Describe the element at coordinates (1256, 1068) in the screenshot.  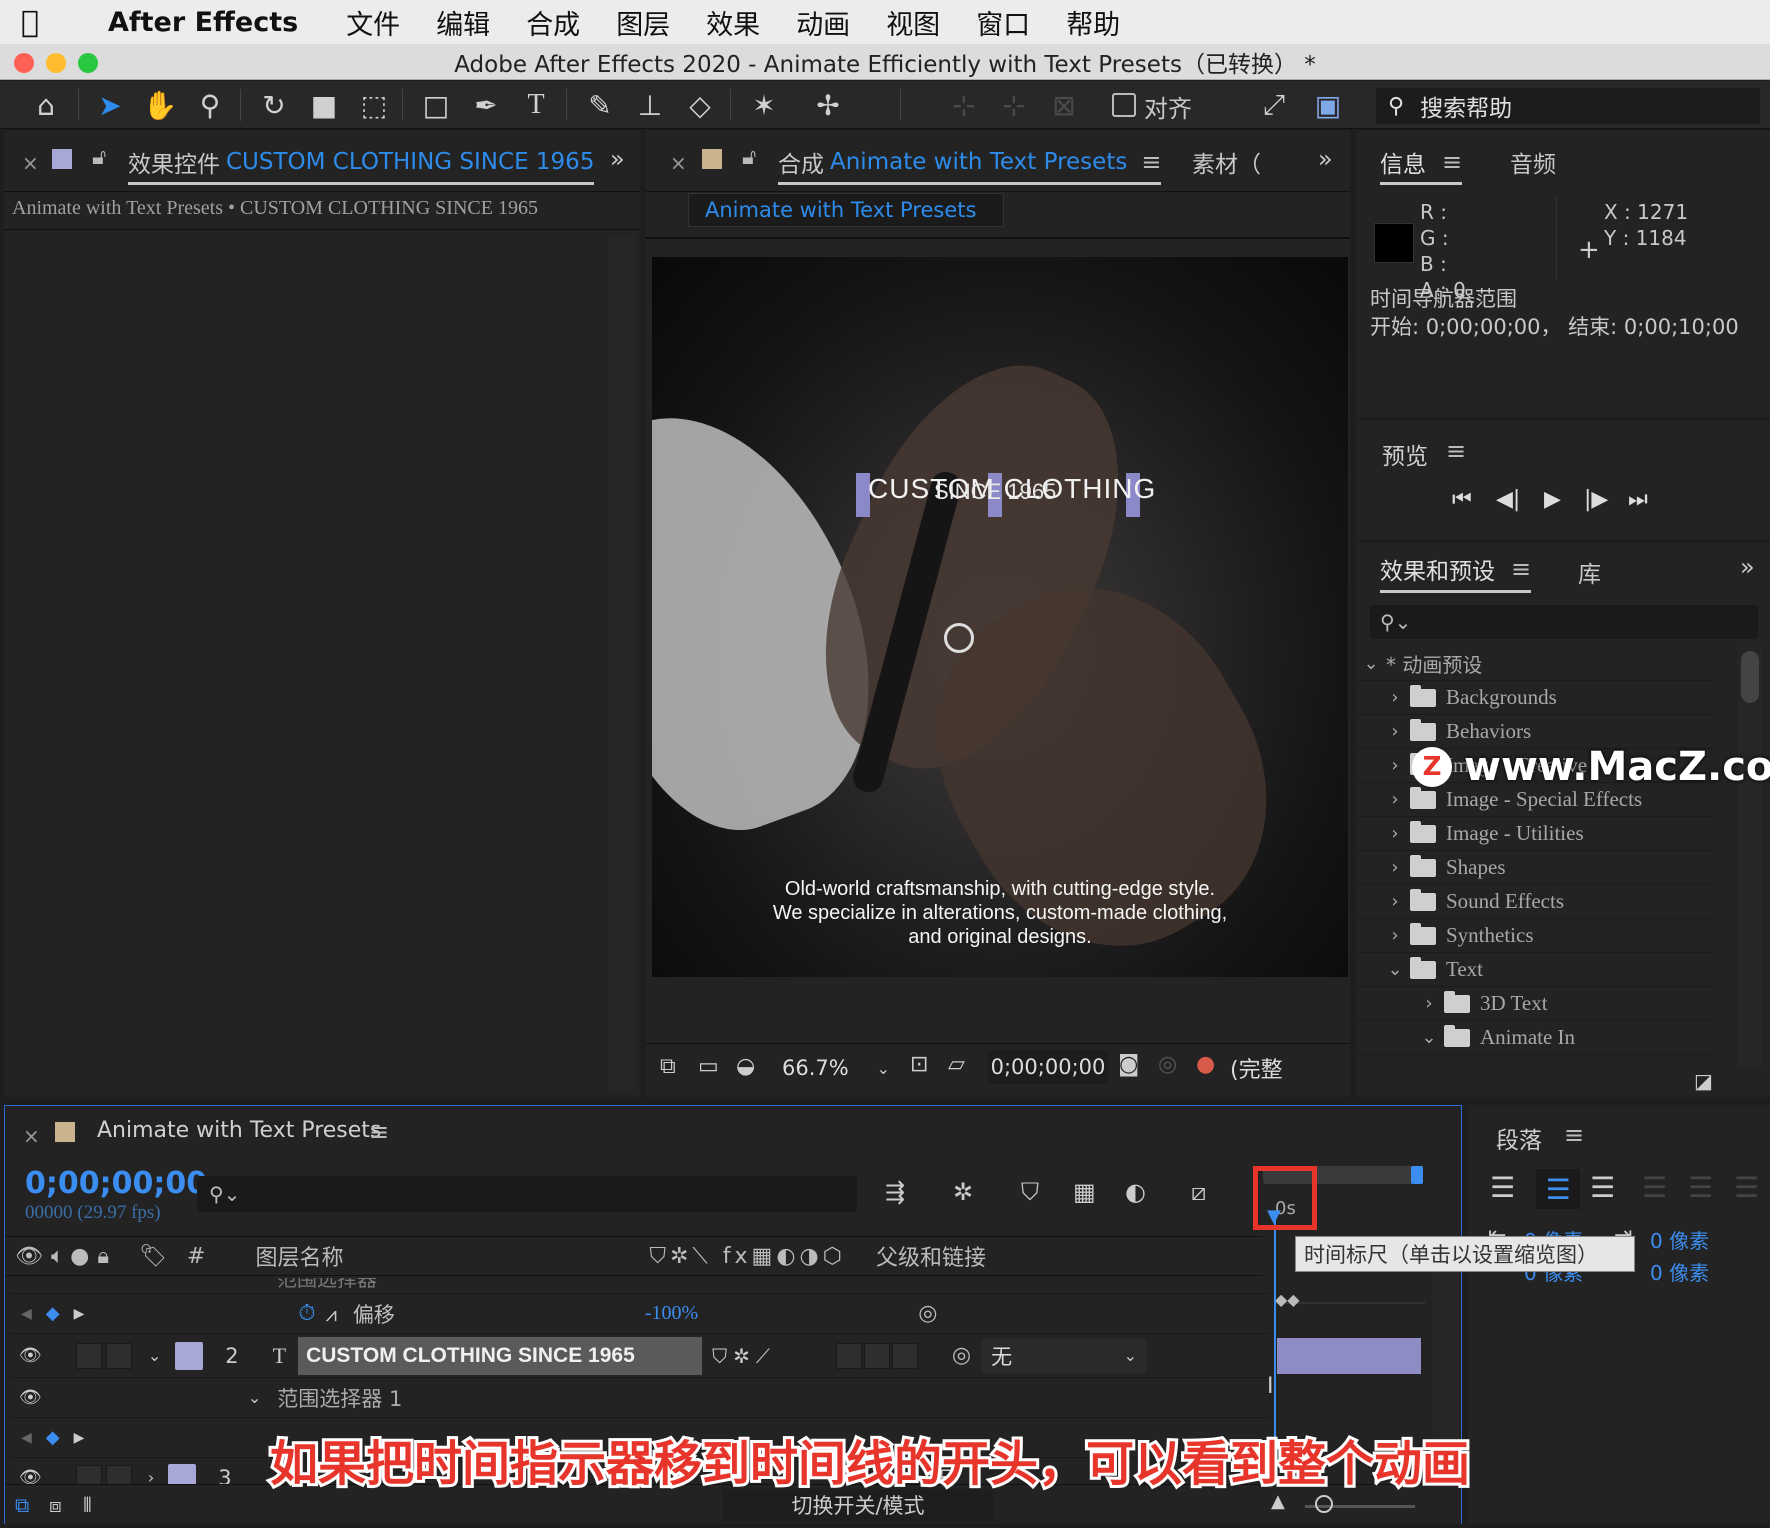
I see `resolution-dropdown: (完整` at that location.